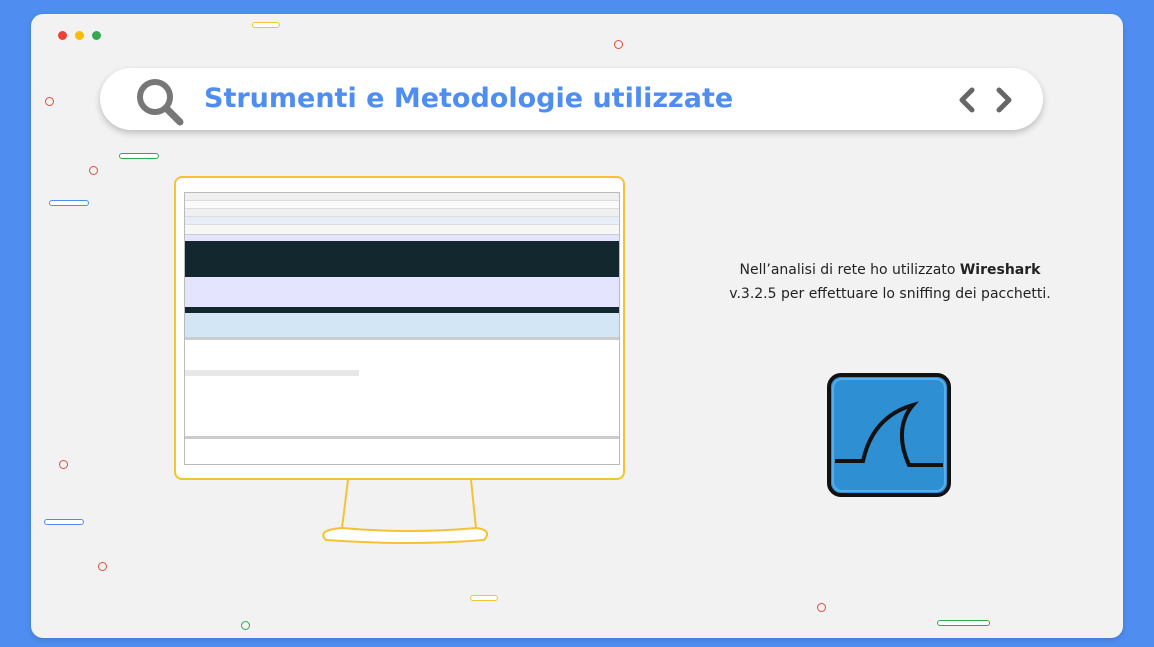 The width and height of the screenshot is (1154, 647). What do you see at coordinates (469, 98) in the screenshot?
I see `page-title: Strumenti e Metodologie utilizzate` at bounding box center [469, 98].